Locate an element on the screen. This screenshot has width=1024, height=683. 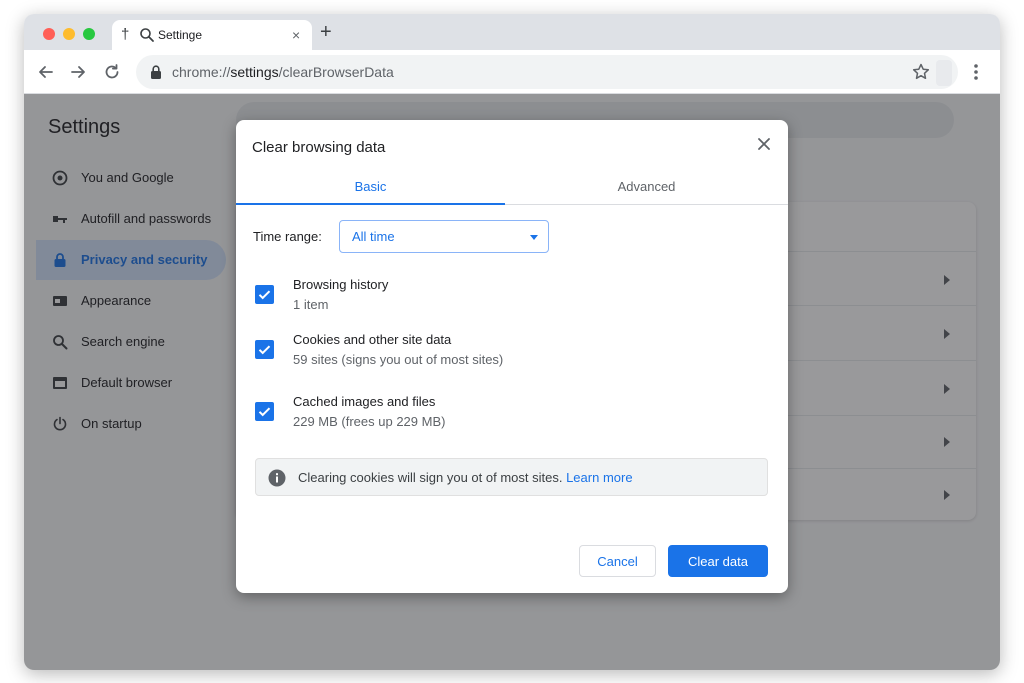
url-text: chrome://settings/clearBrowserData is located at coordinates (283, 72).